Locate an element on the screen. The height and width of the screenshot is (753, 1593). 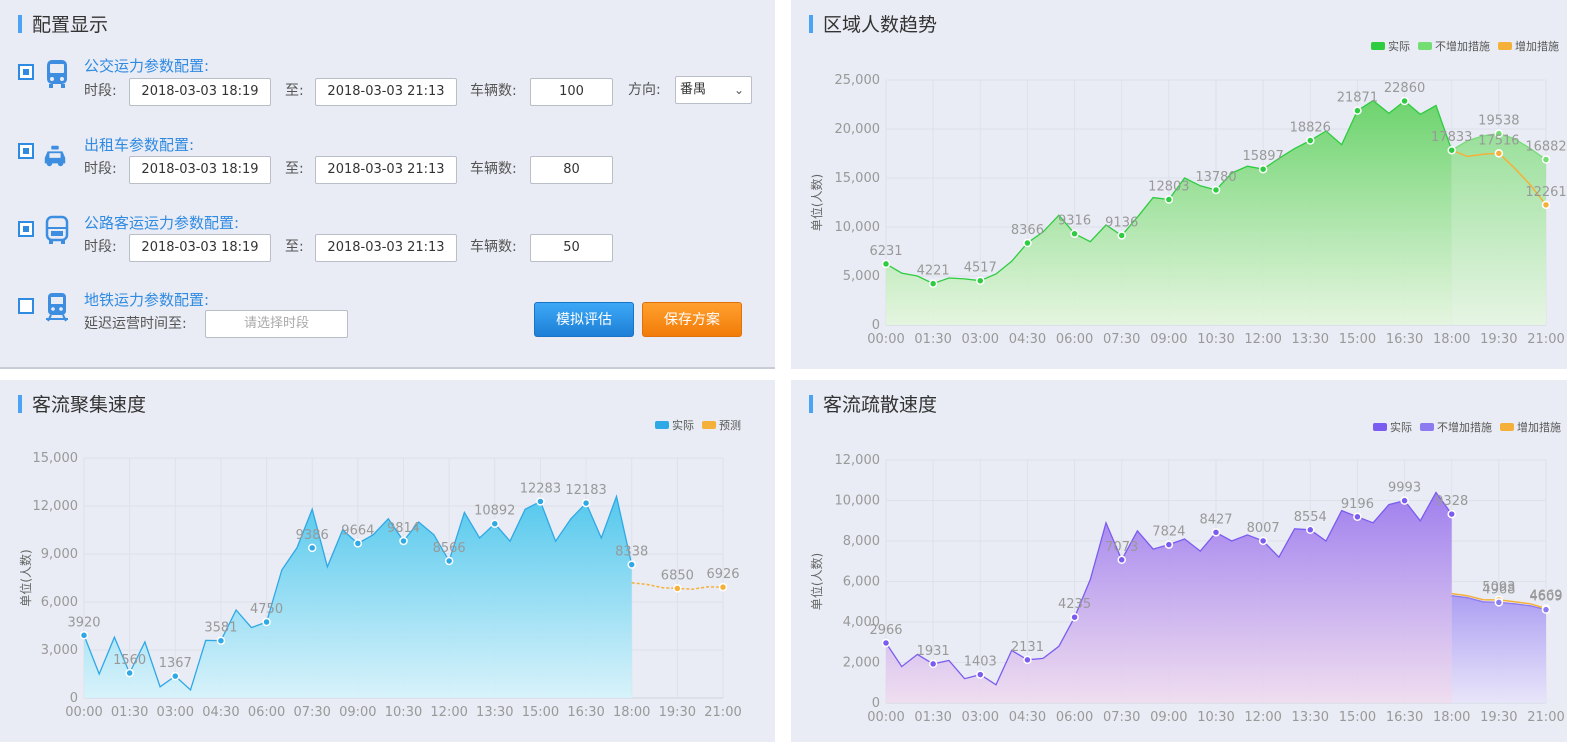
taxi-config-title: 出租车参数配置: is located at coordinates (139, 145).